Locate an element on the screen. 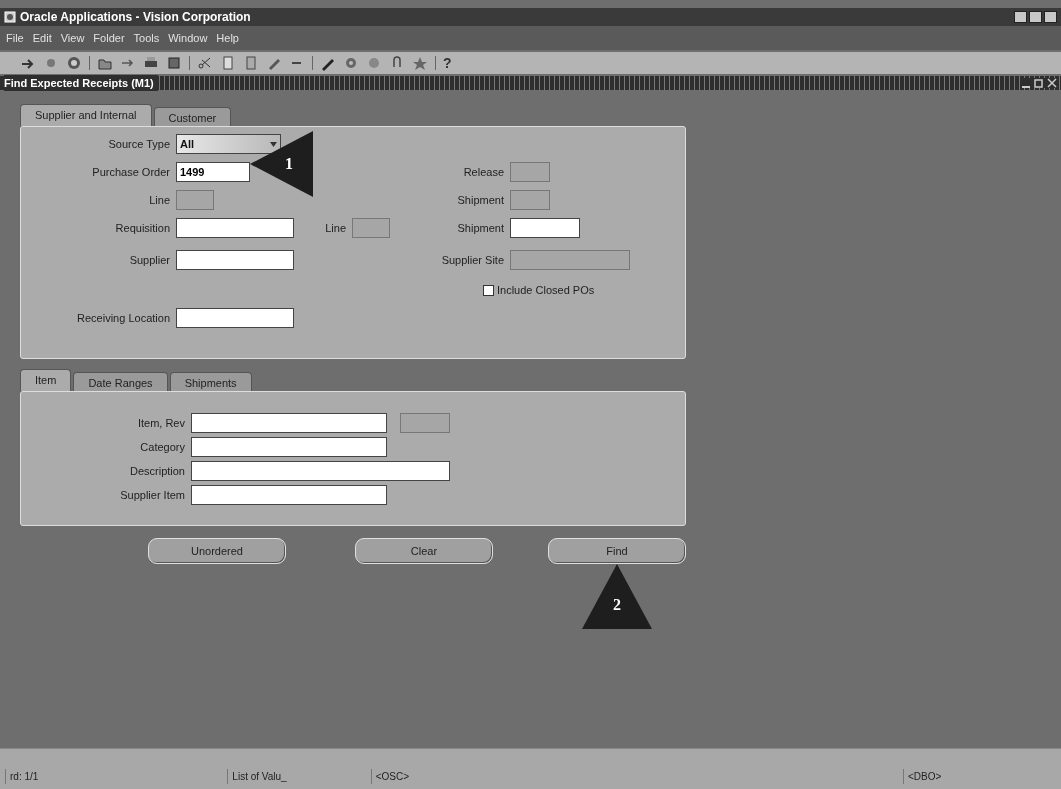  menu-item: View is located at coordinates (72, 38).